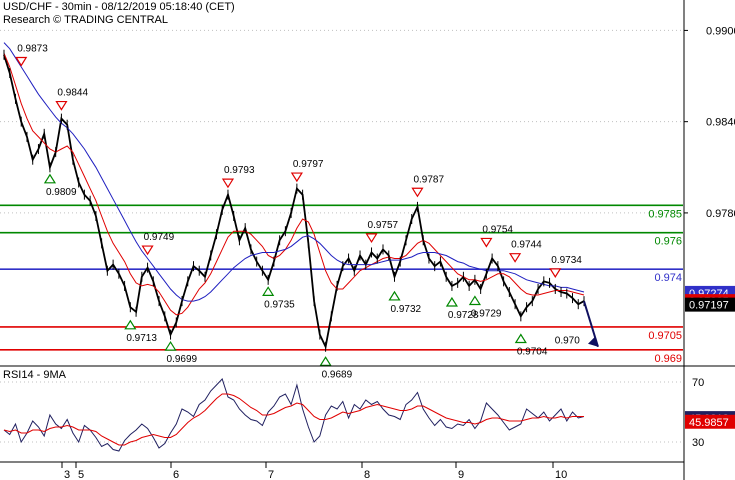 The width and height of the screenshot is (735, 480). What do you see at coordinates (720, 123) in the screenshot?
I see `price-tick-label: 0.9840` at bounding box center [720, 123].